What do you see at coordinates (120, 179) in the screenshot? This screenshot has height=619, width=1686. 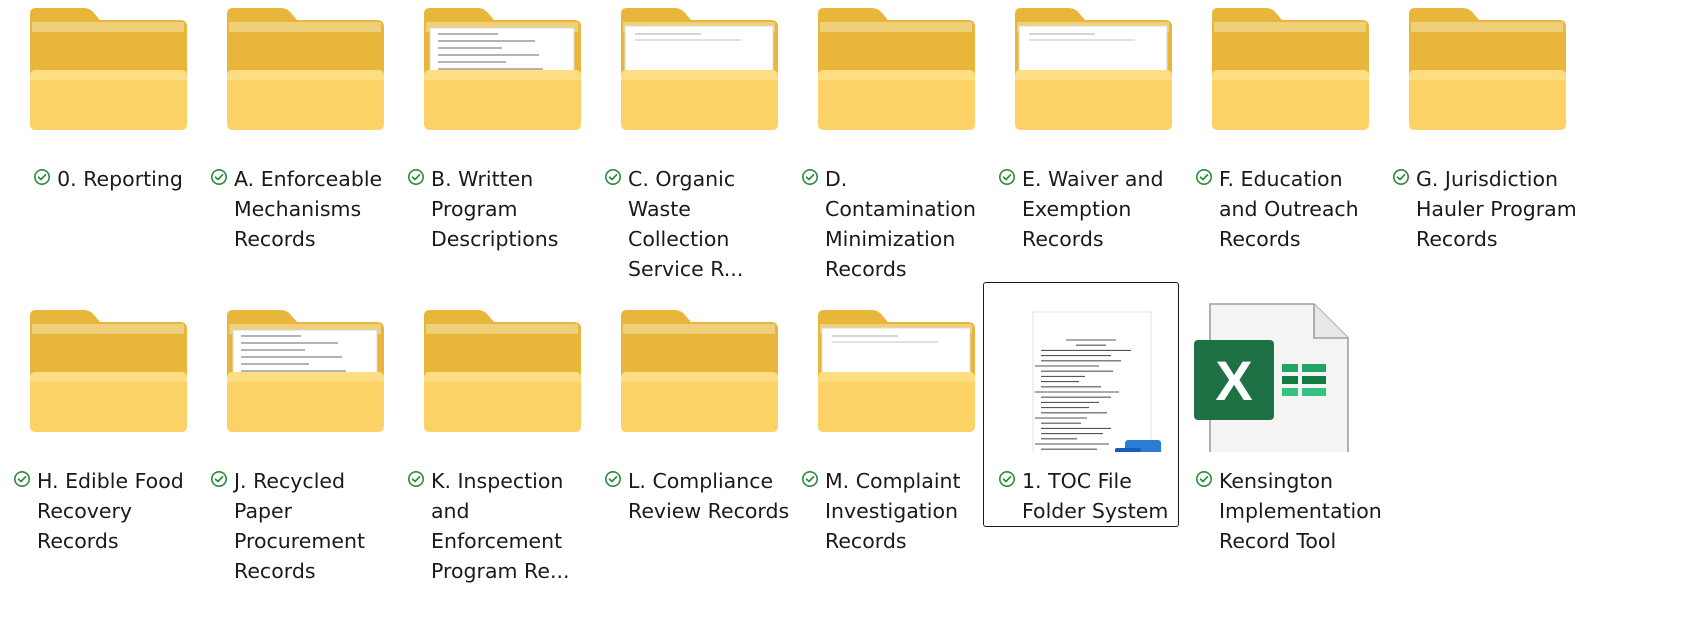 I see `file-name: 0. Reporting` at bounding box center [120, 179].